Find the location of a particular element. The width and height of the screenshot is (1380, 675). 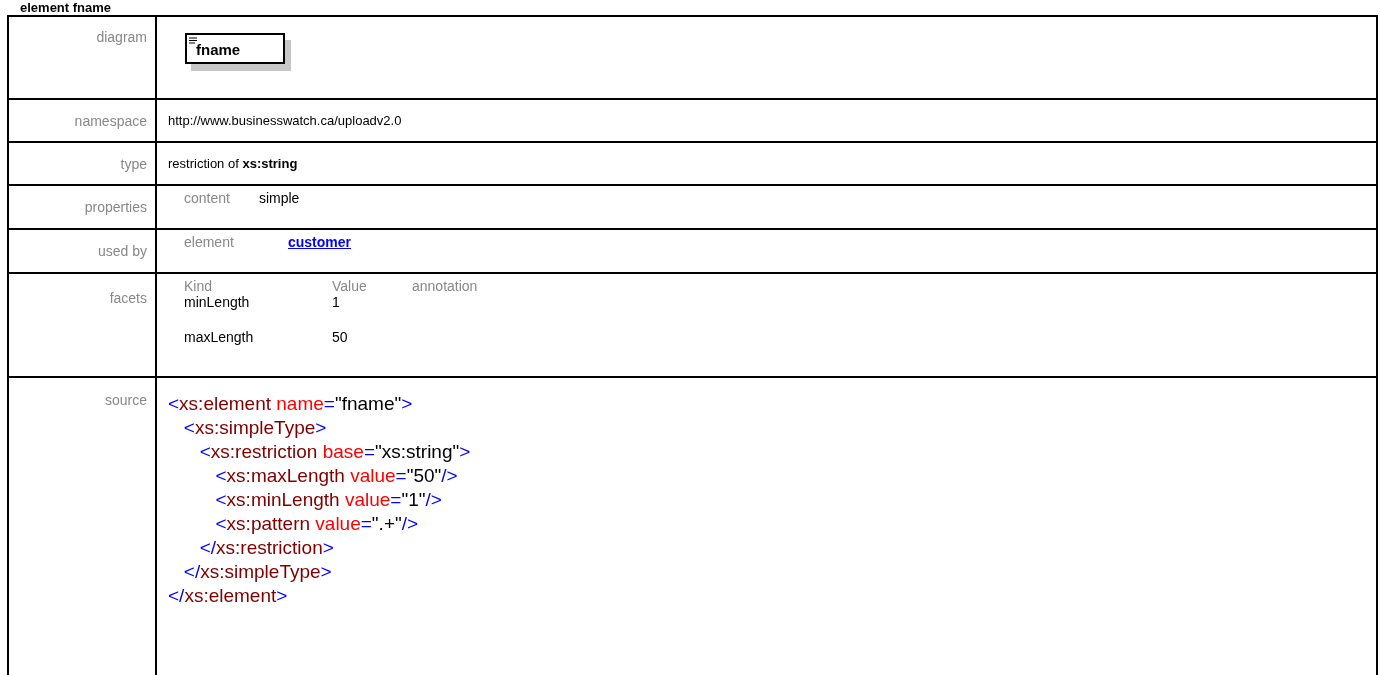

code-line: <xs:maxLength value="50"/> is located at coordinates (336, 475).